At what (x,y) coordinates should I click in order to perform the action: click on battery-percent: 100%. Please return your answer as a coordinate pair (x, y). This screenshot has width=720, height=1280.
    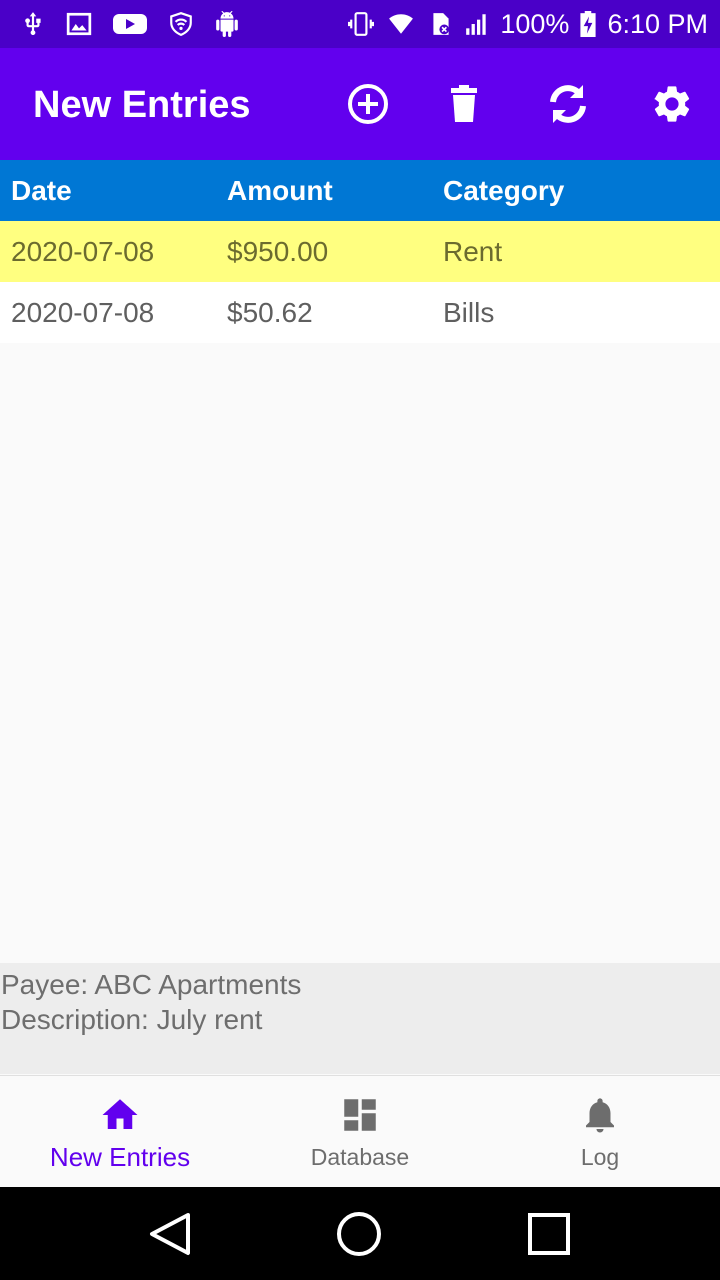
    Looking at the image, I should click on (535, 23).